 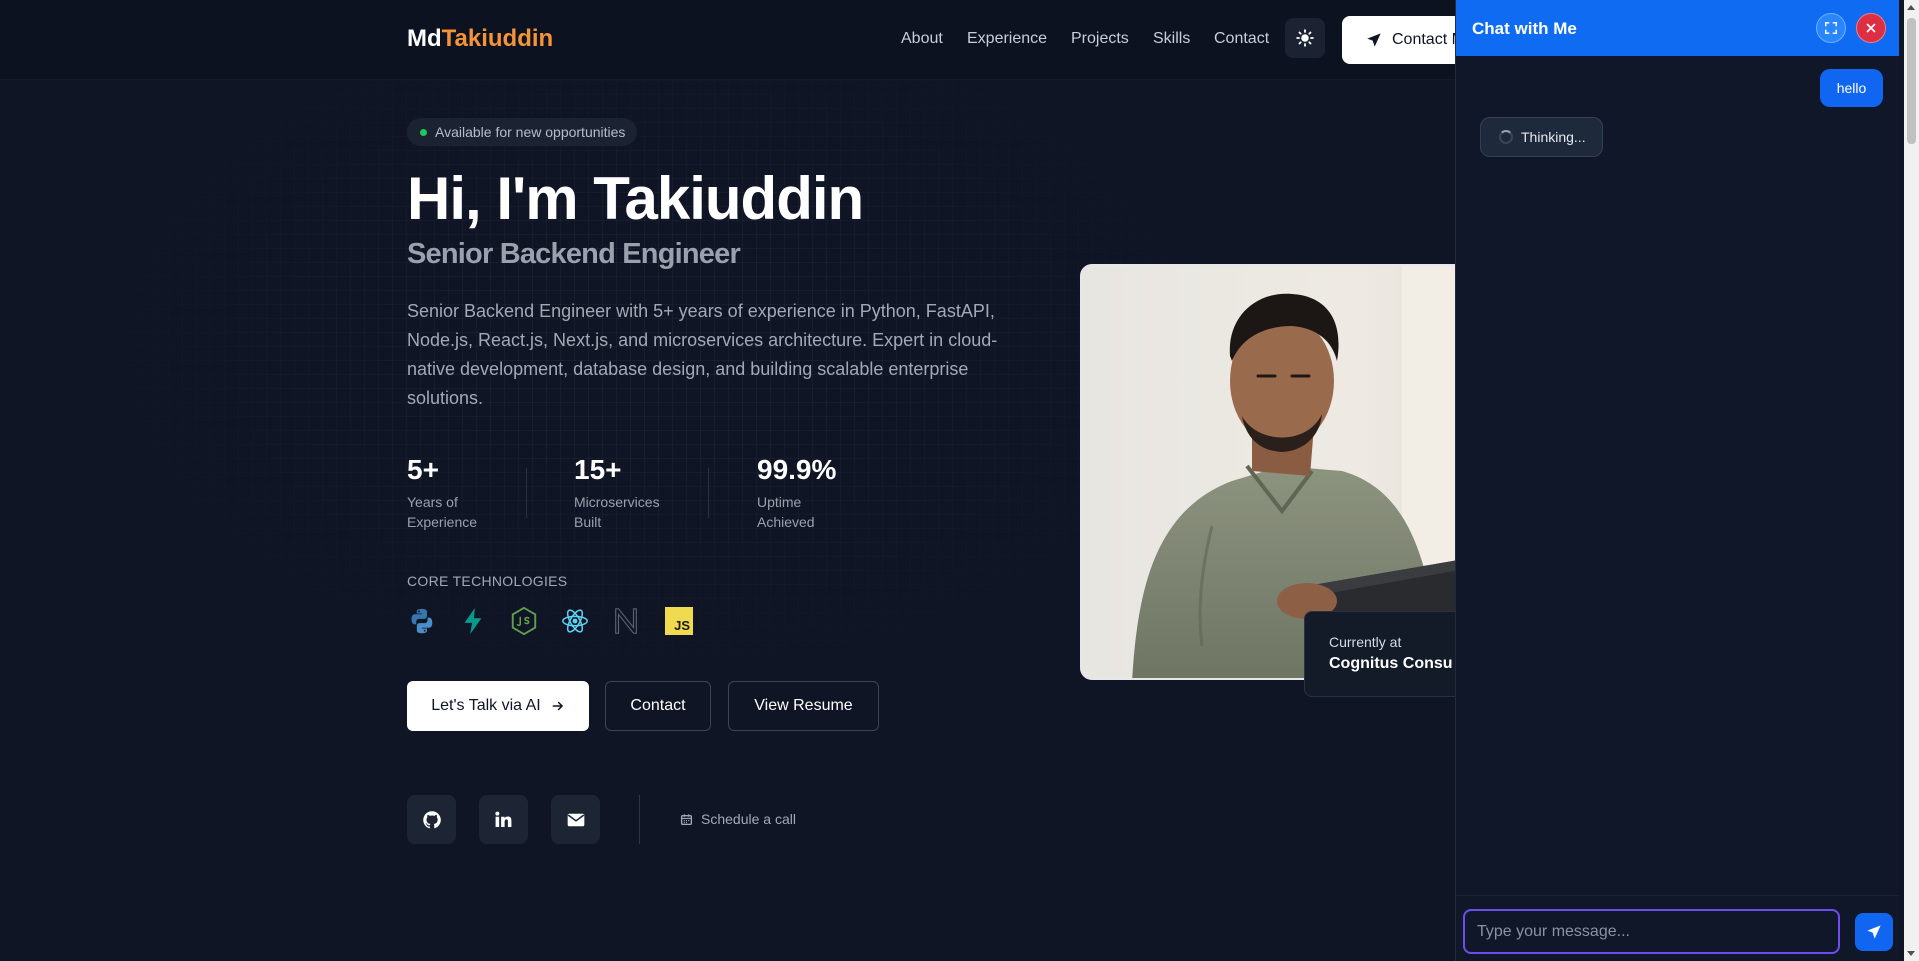 I want to click on send-message-button, so click(x=1874, y=932).